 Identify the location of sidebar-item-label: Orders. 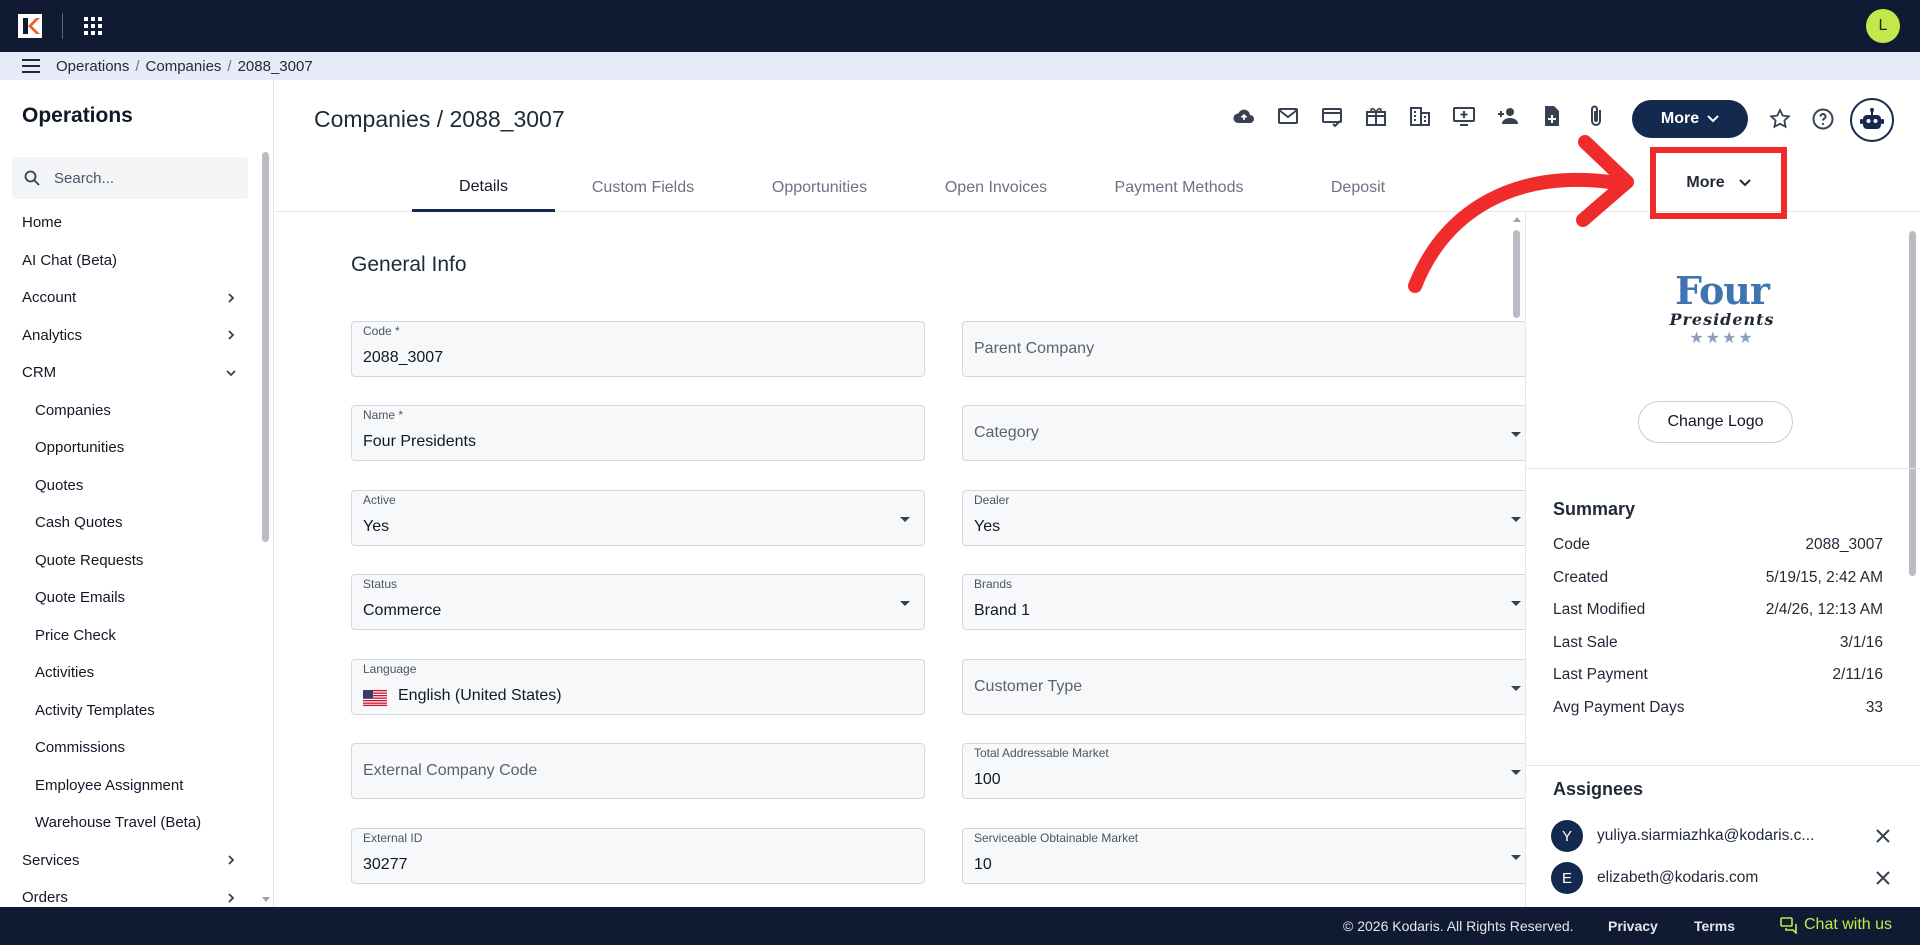
(45, 898).